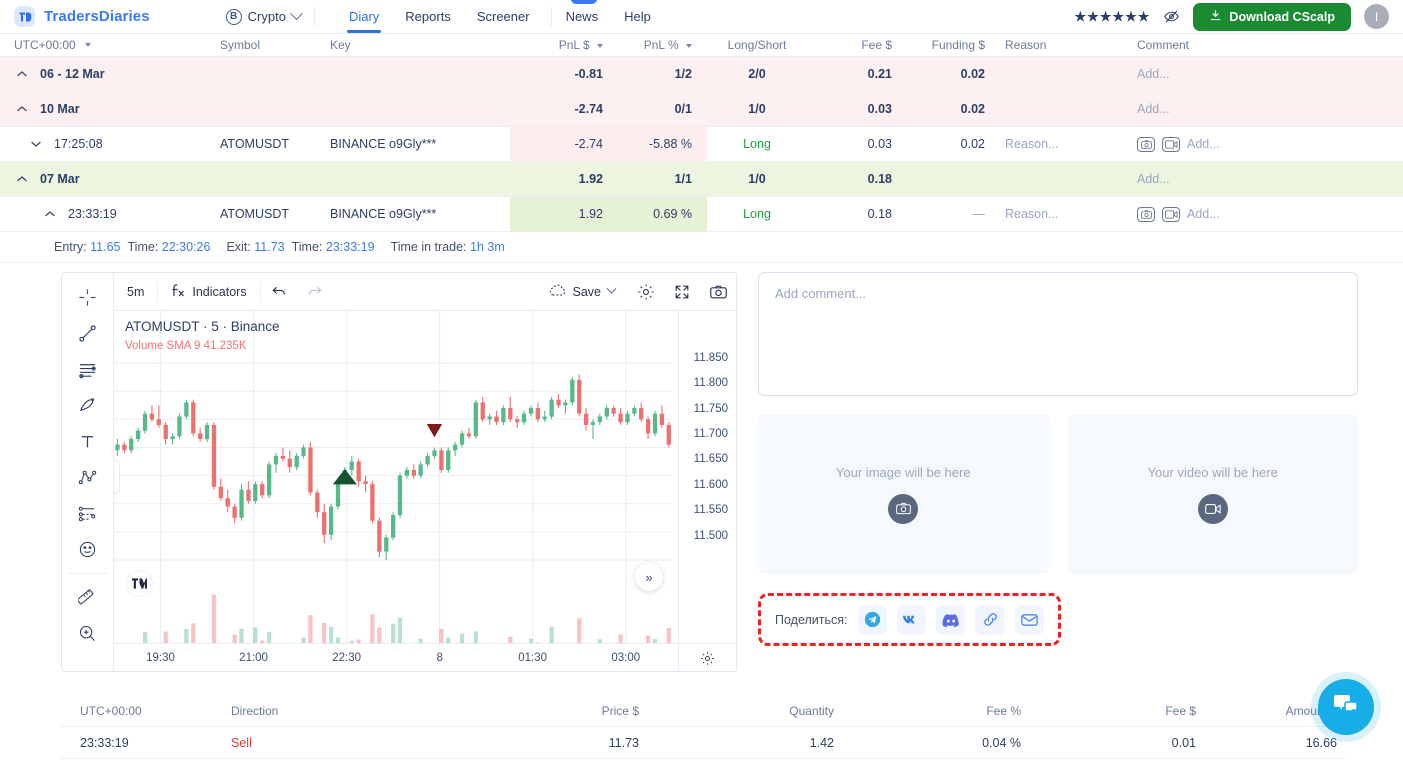 The image size is (1403, 765). Describe the element at coordinates (707, 658) in the screenshot. I see `chart-settings-gear-icon` at that location.